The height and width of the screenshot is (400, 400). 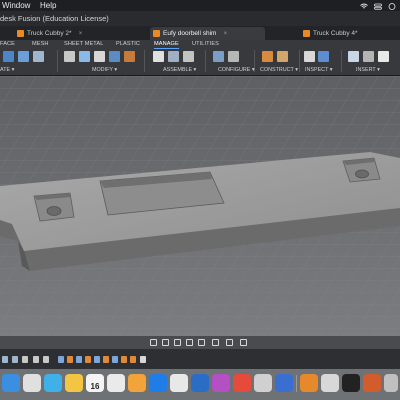 I want to click on calendar-icon: 16, so click(x=95, y=383).